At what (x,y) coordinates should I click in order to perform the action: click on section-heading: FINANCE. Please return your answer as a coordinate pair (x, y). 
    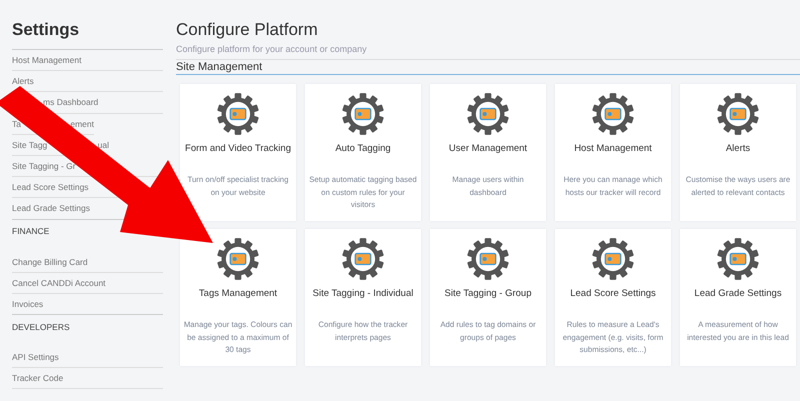
    Looking at the image, I should click on (31, 231).